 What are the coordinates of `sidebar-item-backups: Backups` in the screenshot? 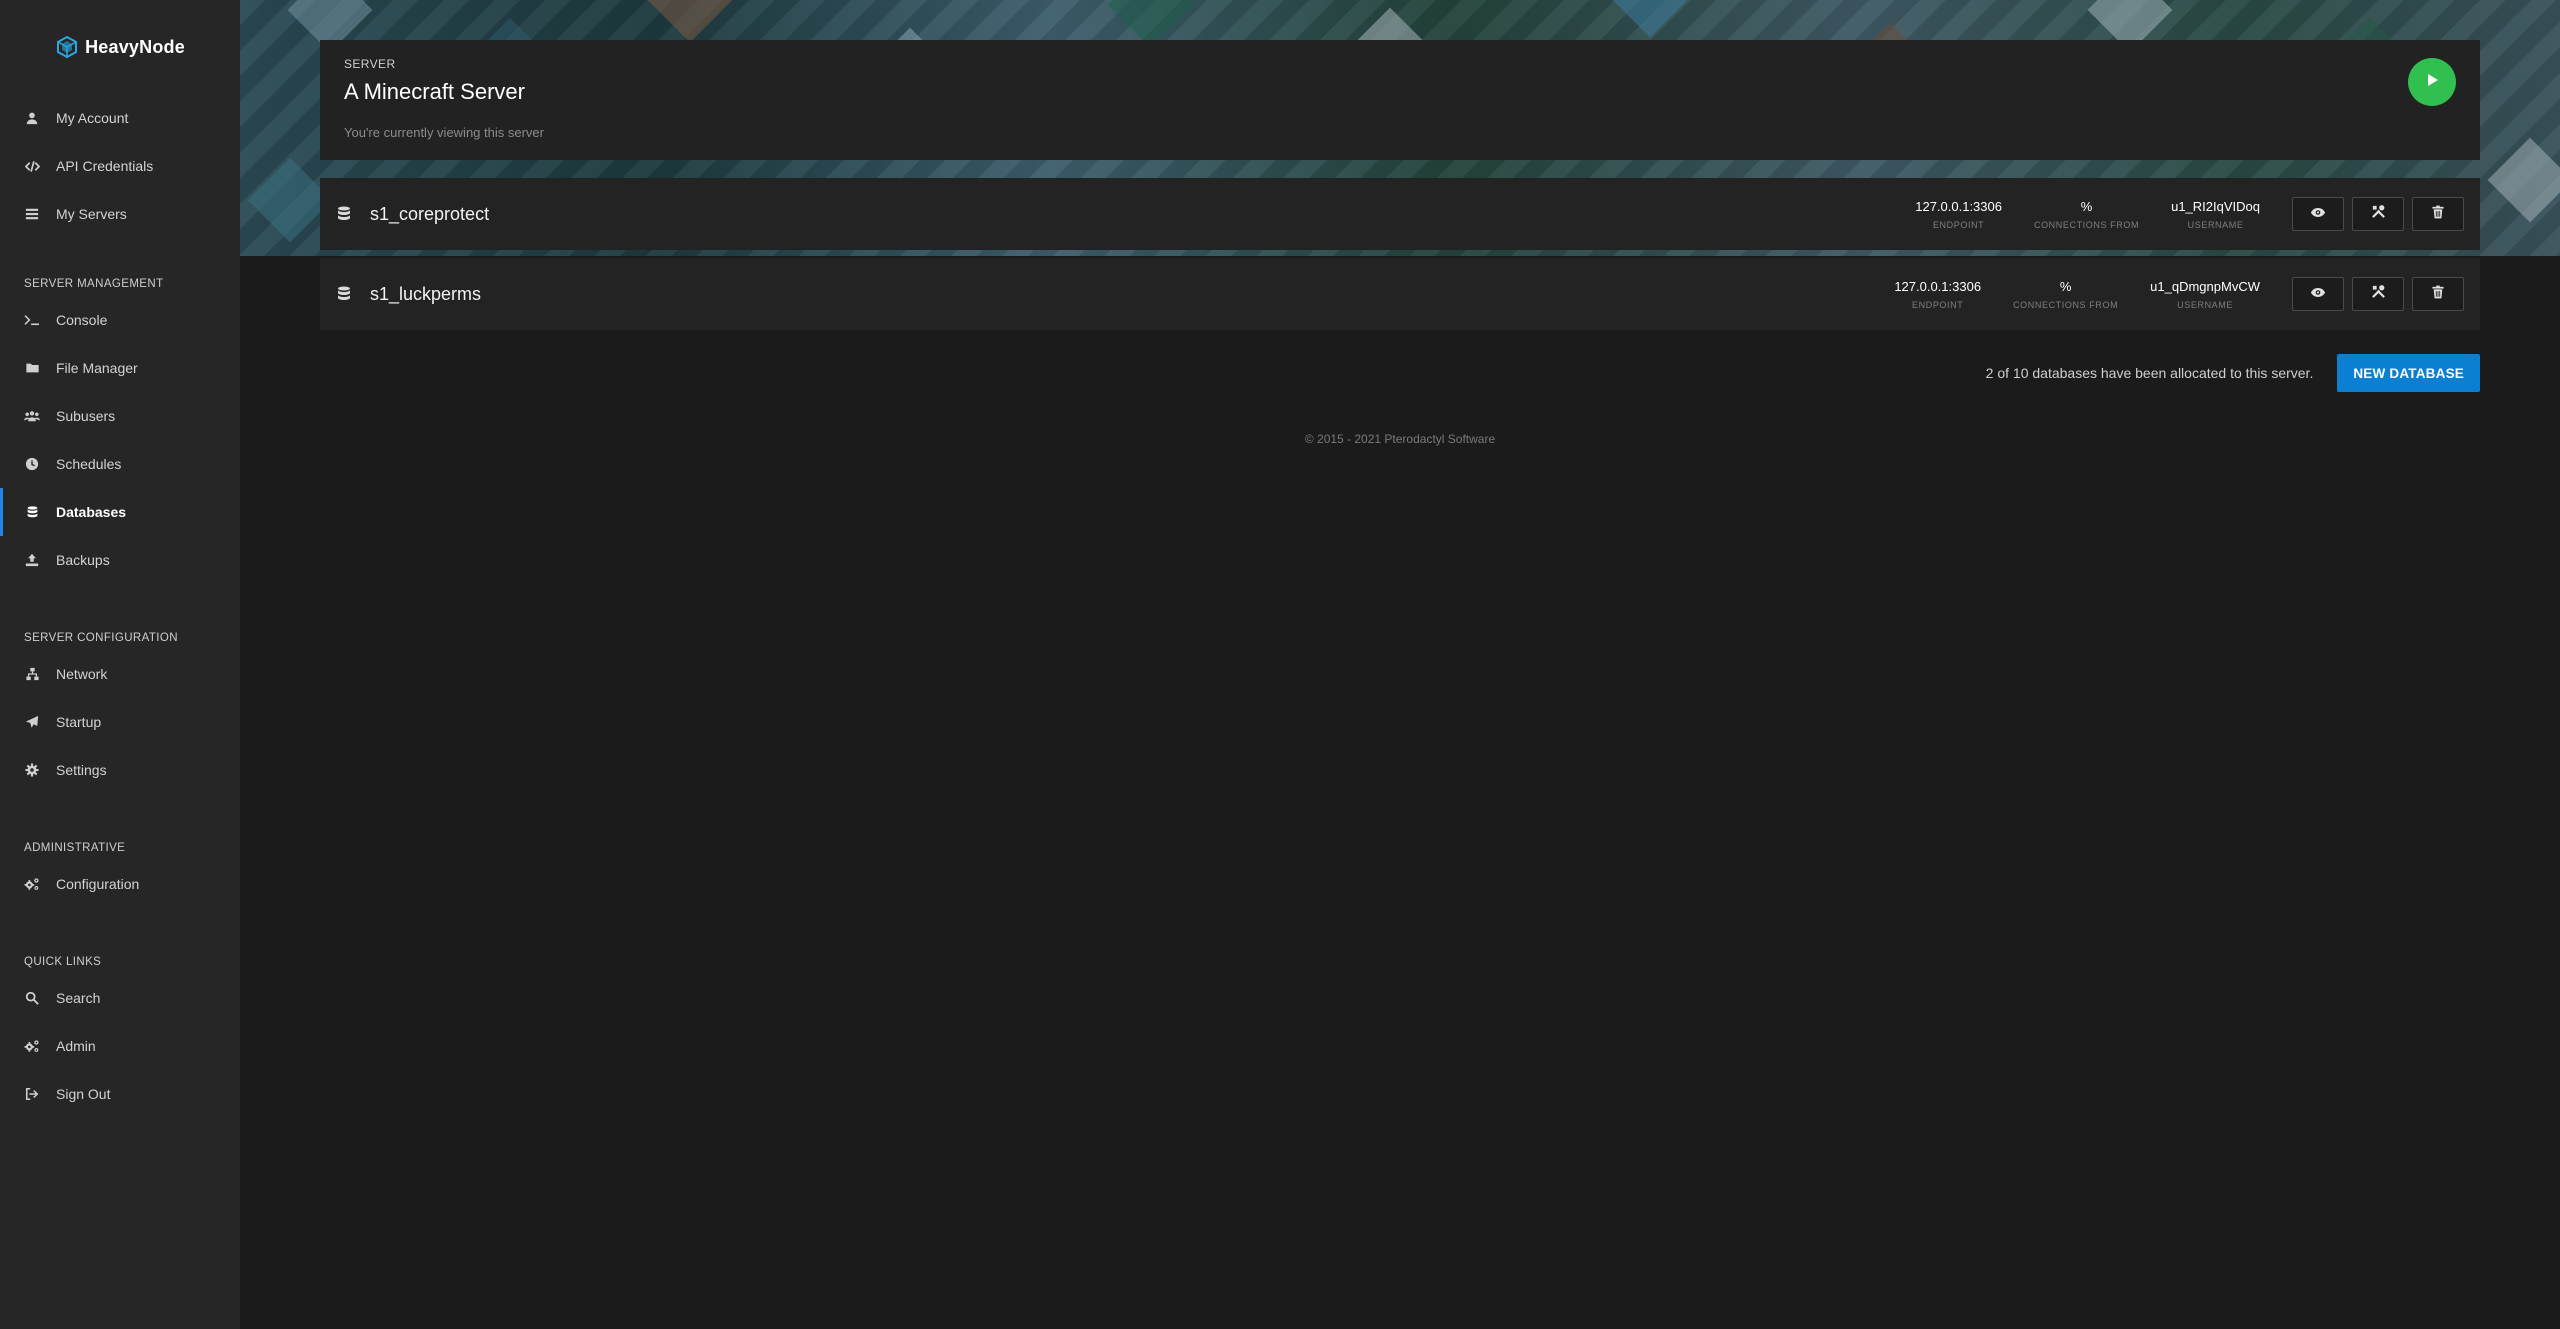 It's located at (120, 560).